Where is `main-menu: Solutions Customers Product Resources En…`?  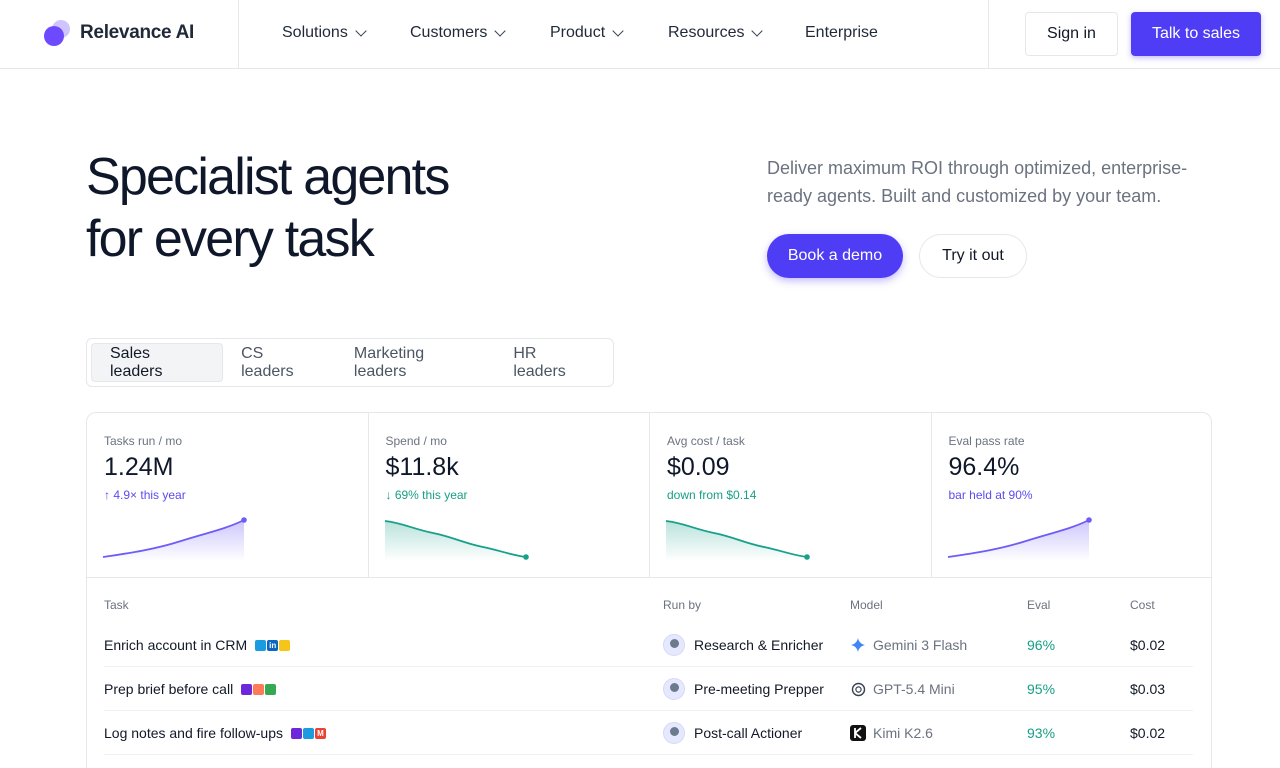
main-menu: Solutions Customers Product Resources En… is located at coordinates (580, 33).